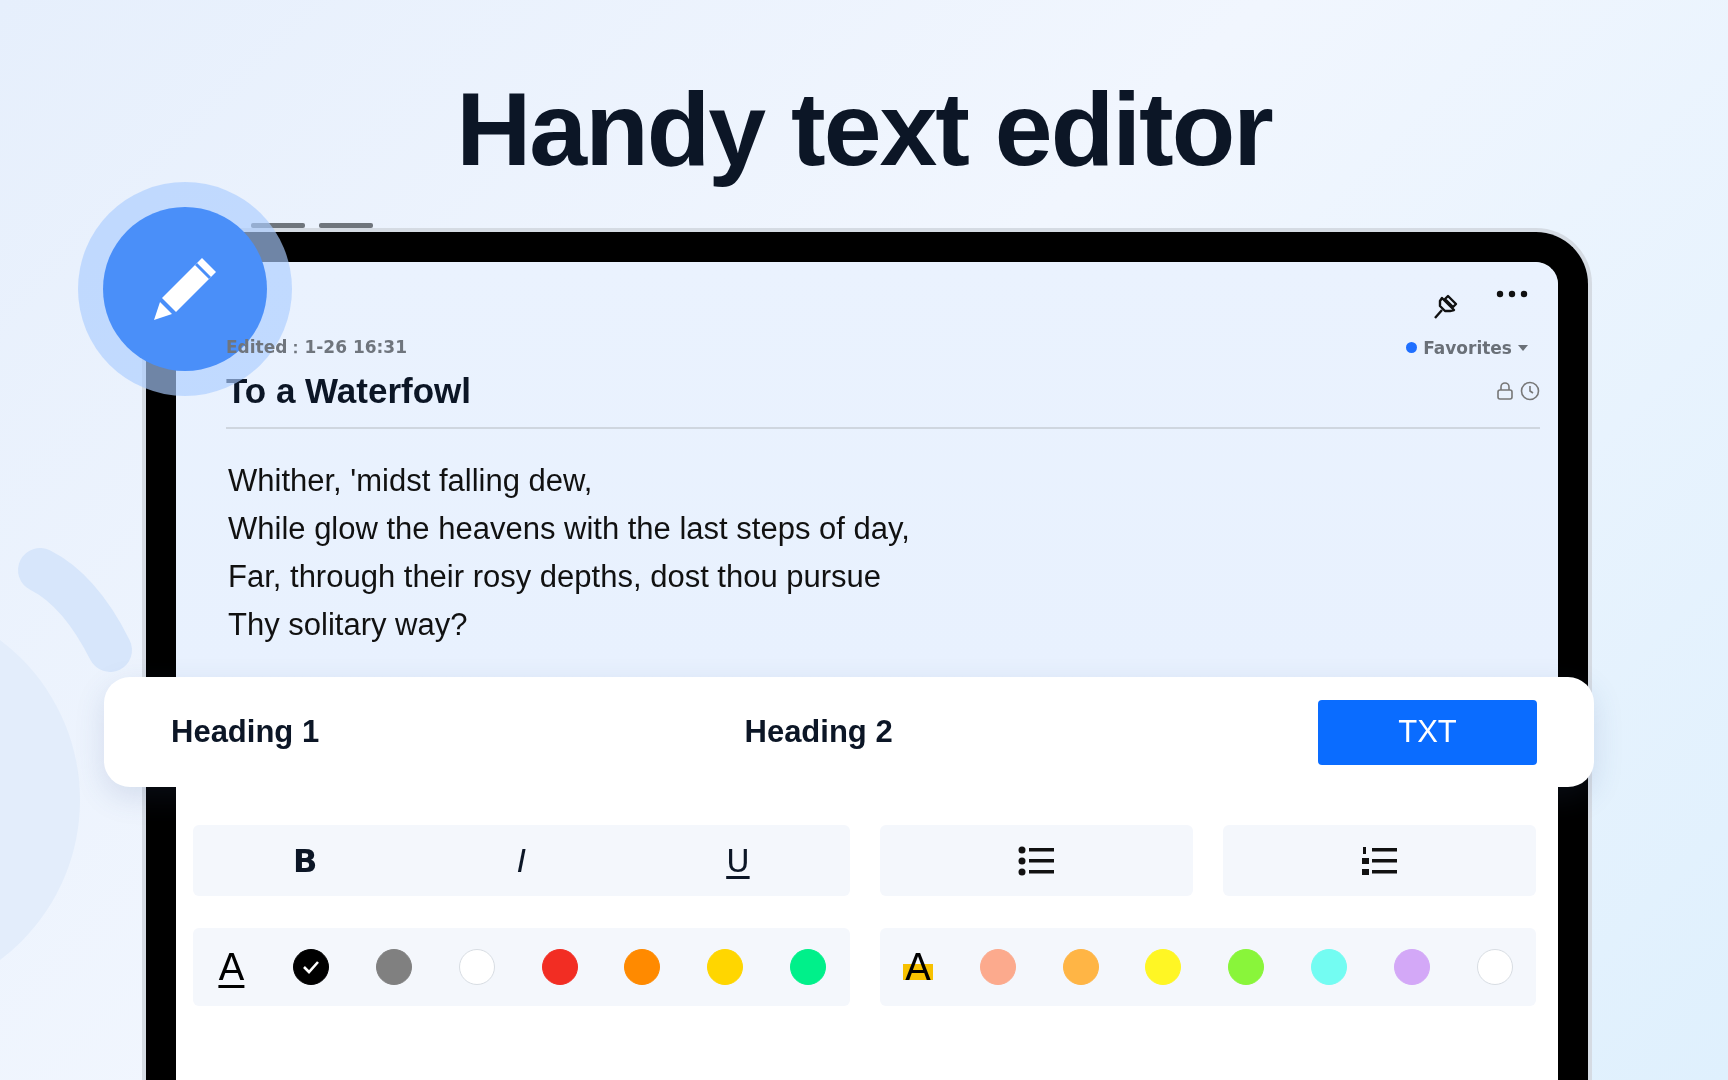  Describe the element at coordinates (1505, 391) in the screenshot. I see `lock-icon` at that location.